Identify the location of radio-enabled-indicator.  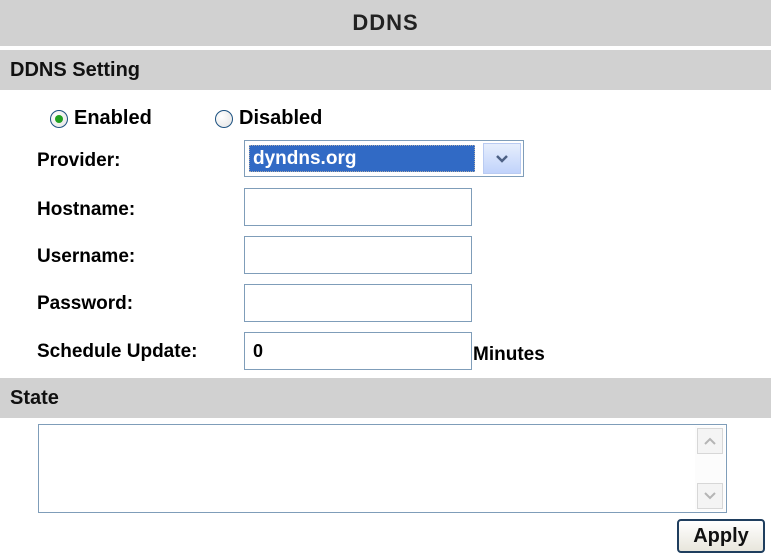
(59, 118).